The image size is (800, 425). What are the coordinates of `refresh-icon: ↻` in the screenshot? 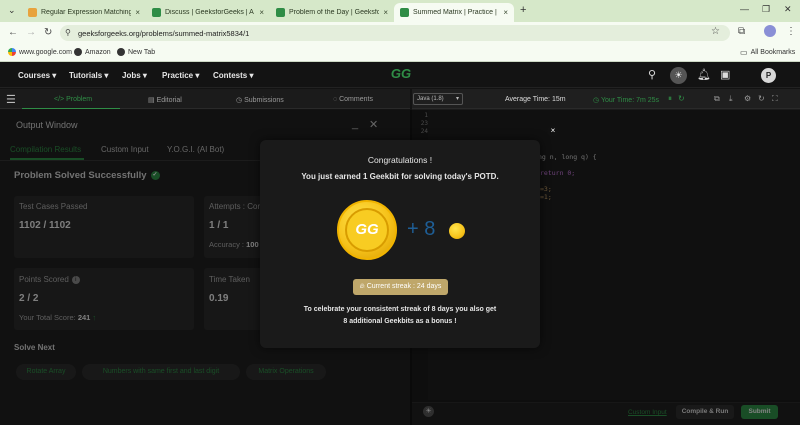 It's located at (761, 98).